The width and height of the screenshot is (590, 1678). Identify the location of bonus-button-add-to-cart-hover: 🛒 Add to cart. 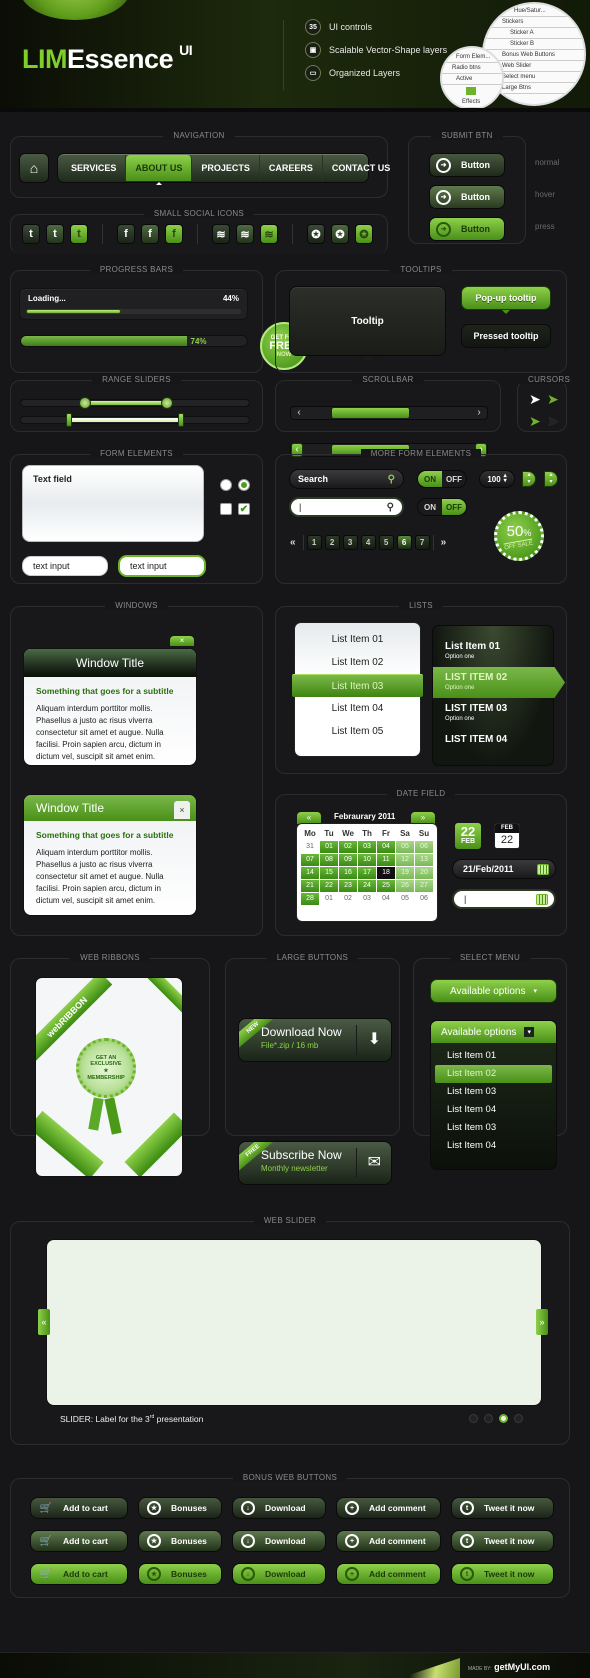
(79, 1541).